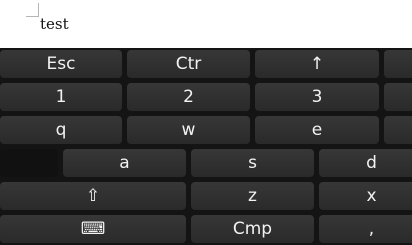  Describe the element at coordinates (365, 196) in the screenshot. I see `key-x: x` at that location.